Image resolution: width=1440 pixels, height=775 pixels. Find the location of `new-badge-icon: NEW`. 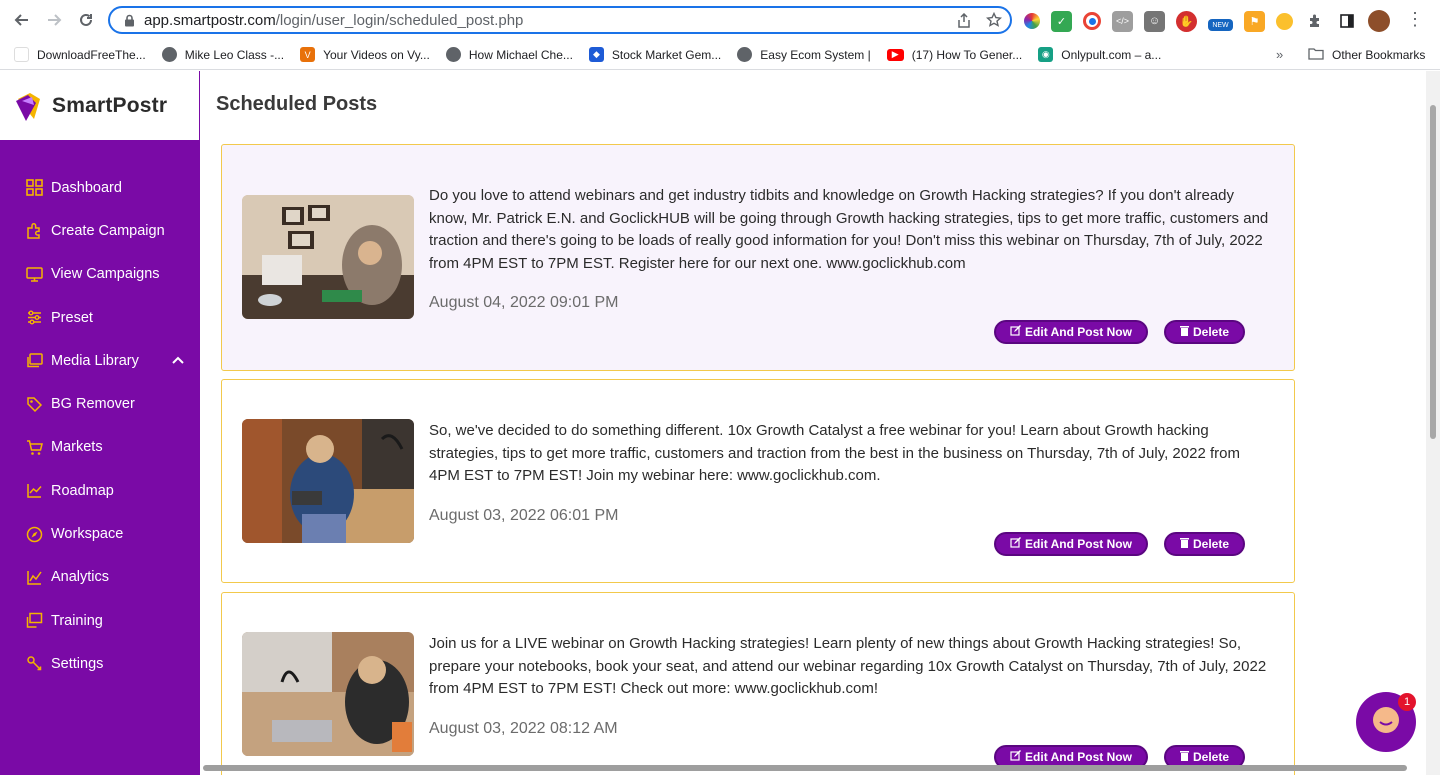

new-badge-icon: NEW is located at coordinates (1220, 25).